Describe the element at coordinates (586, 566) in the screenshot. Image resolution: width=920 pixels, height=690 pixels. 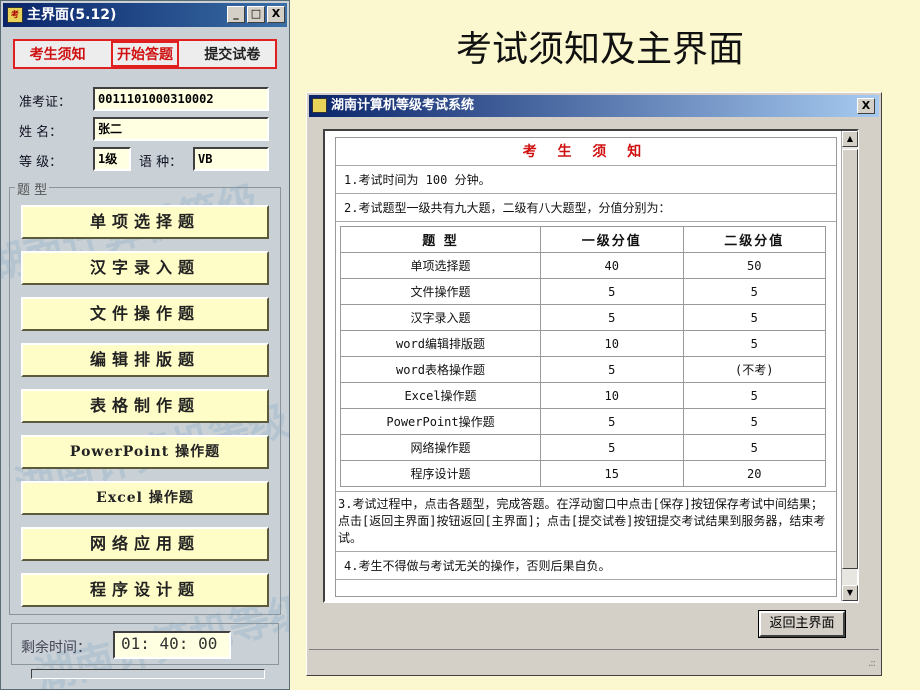
I see `notice-line-4: 4.考生不得做与考试无关的操作，否则后果自负。` at that location.